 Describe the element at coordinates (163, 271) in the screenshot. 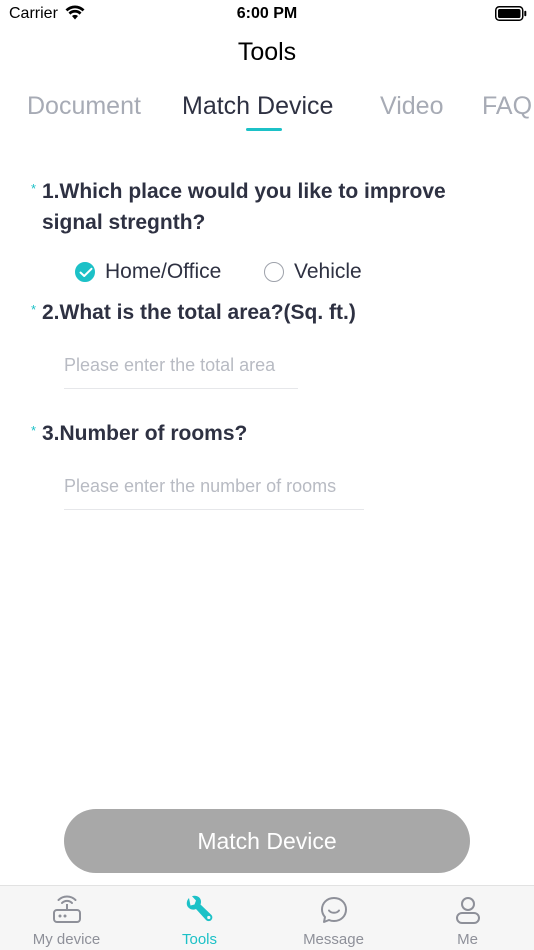

I see `radio-label-home-office: Home/Office` at that location.